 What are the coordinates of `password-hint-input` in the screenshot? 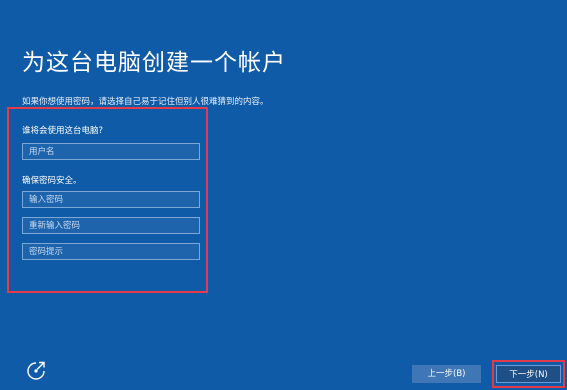 It's located at (111, 251).